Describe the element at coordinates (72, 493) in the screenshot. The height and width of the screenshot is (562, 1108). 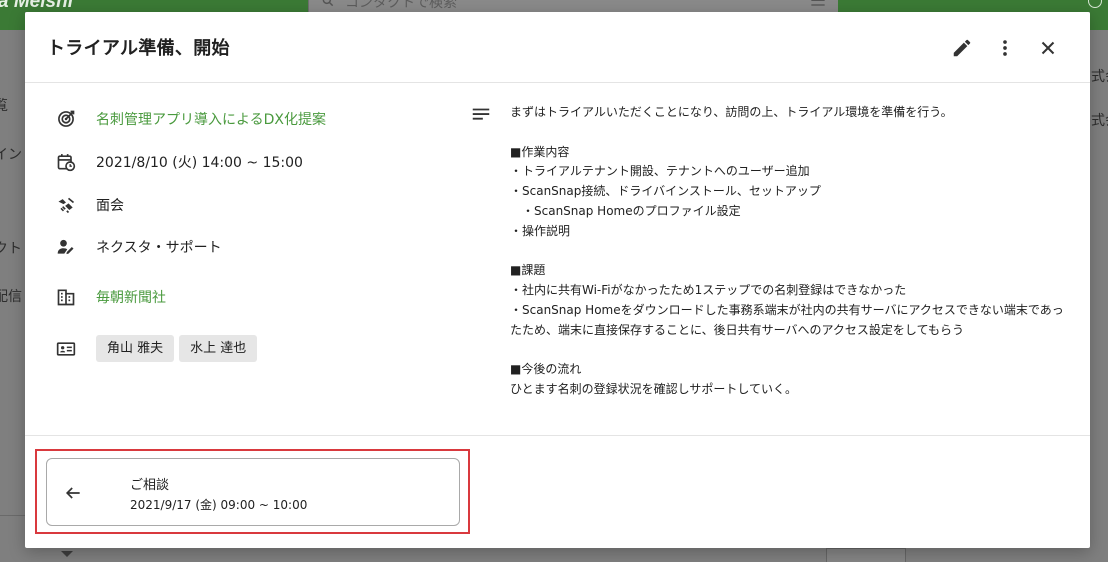
I see `arrow-back-icon` at that location.